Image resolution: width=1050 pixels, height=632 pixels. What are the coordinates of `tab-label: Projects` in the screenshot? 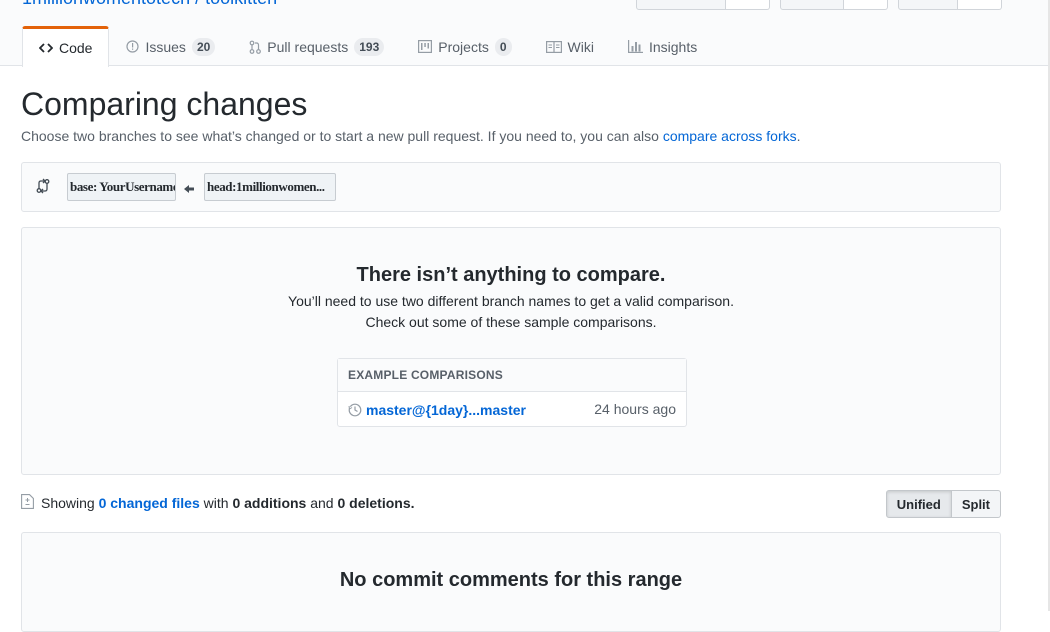 It's located at (463, 46).